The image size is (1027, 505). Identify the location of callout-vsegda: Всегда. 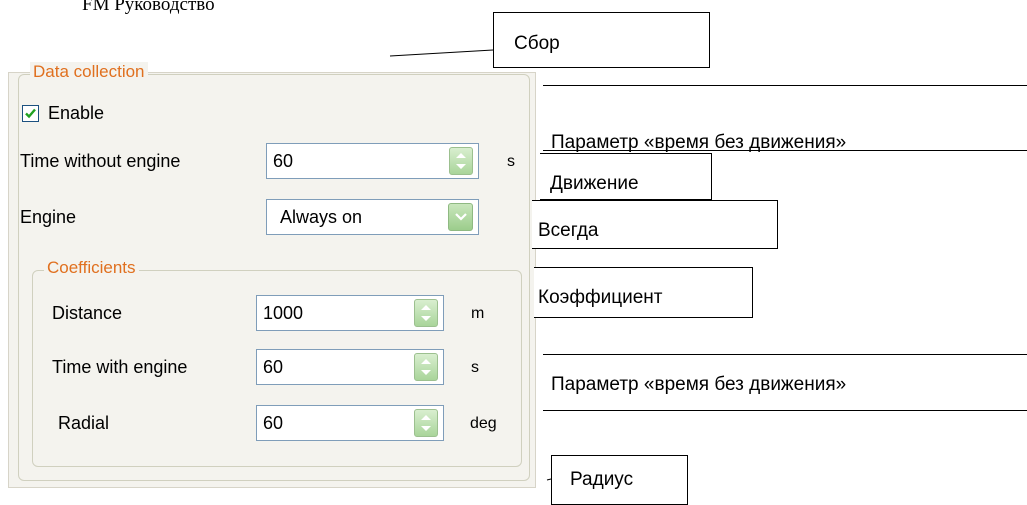
(655, 224).